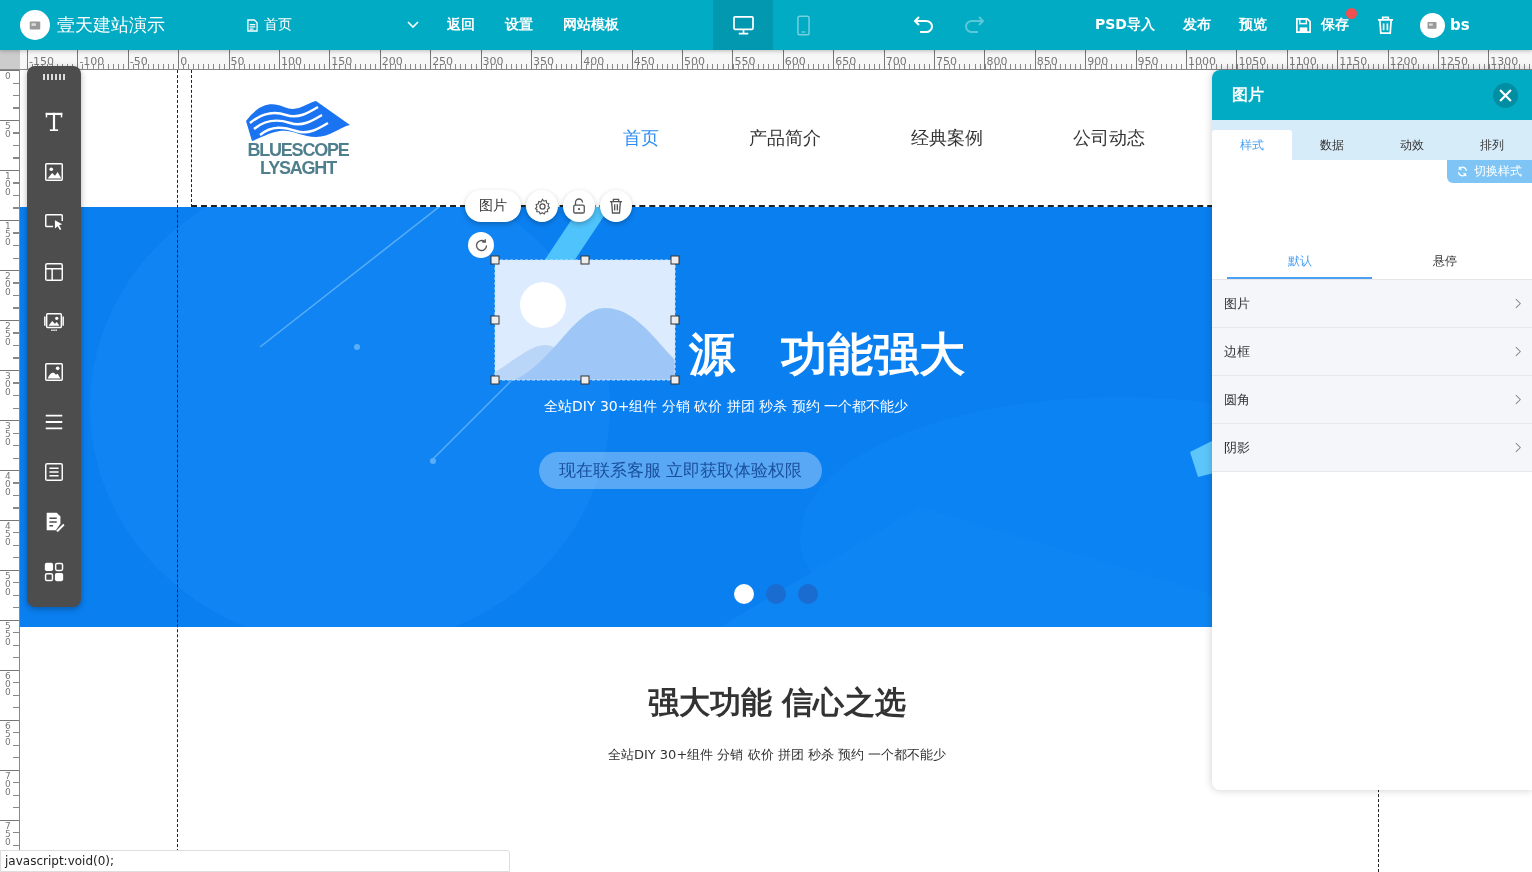 This screenshot has width=1532, height=872. Describe the element at coordinates (1462, 171) in the screenshot. I see `refresh-icon` at that location.